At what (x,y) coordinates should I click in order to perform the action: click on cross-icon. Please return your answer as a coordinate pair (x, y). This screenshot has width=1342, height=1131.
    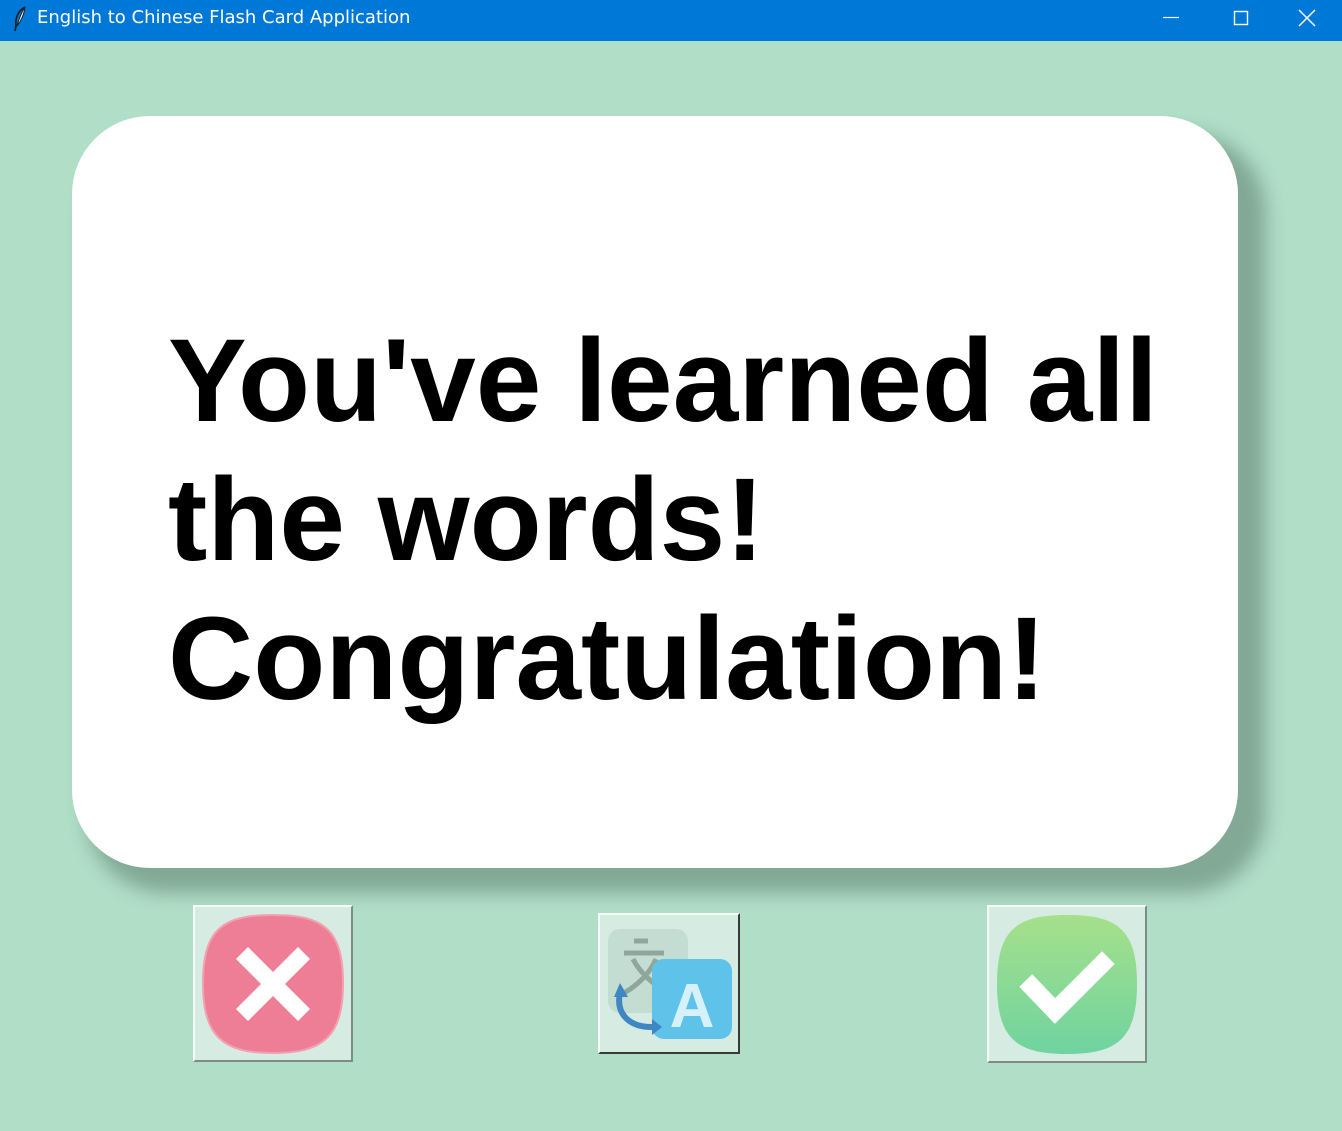
    Looking at the image, I should click on (273, 984).